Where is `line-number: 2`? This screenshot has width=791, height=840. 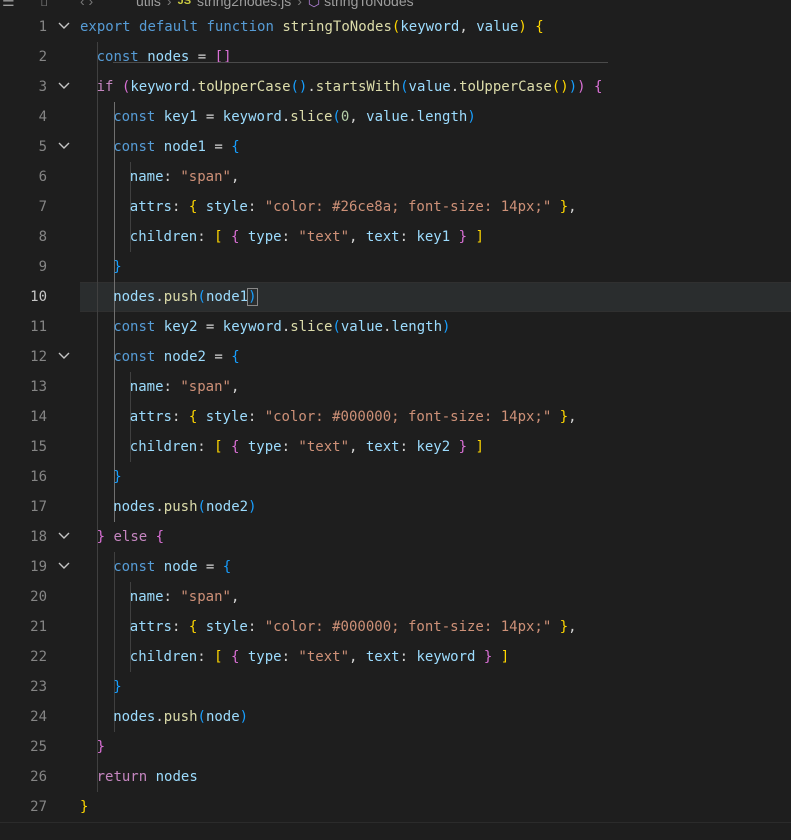 line-number: 2 is located at coordinates (23, 57).